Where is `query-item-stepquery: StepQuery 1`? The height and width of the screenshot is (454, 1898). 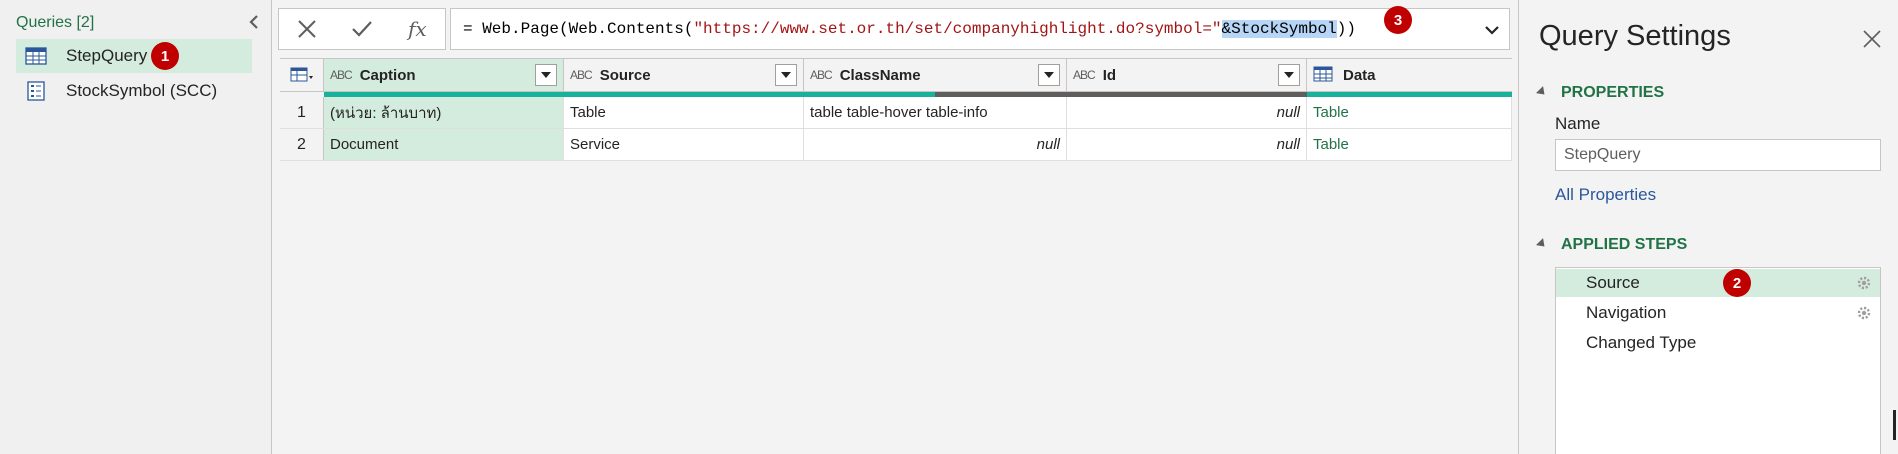 query-item-stepquery: StepQuery 1 is located at coordinates (134, 56).